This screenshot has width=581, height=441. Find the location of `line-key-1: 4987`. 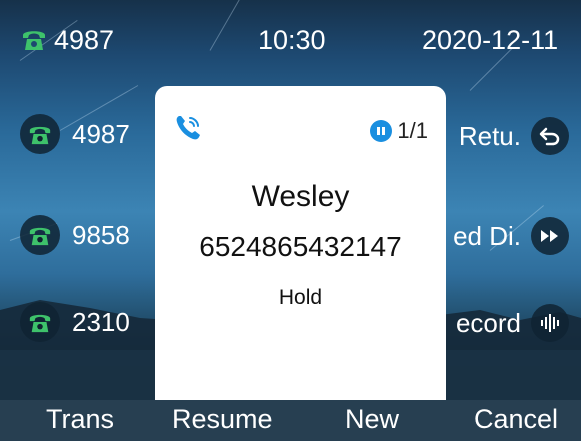

line-key-1: 4987 is located at coordinates (75, 134).